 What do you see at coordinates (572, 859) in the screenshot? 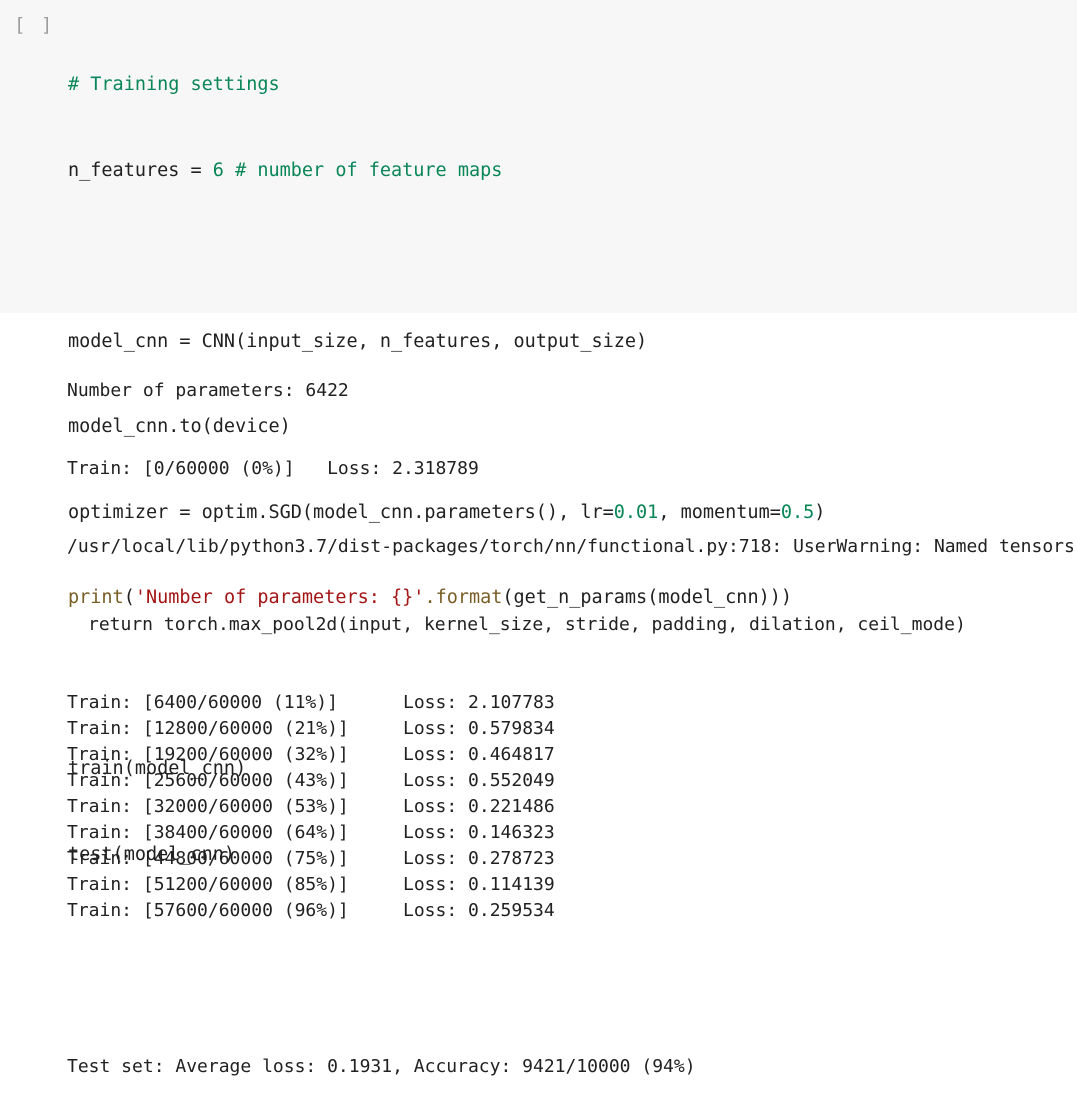
I see `output-train-row: Train: [44800/60000 (75%)] Loss: 0.278723` at bounding box center [572, 859].